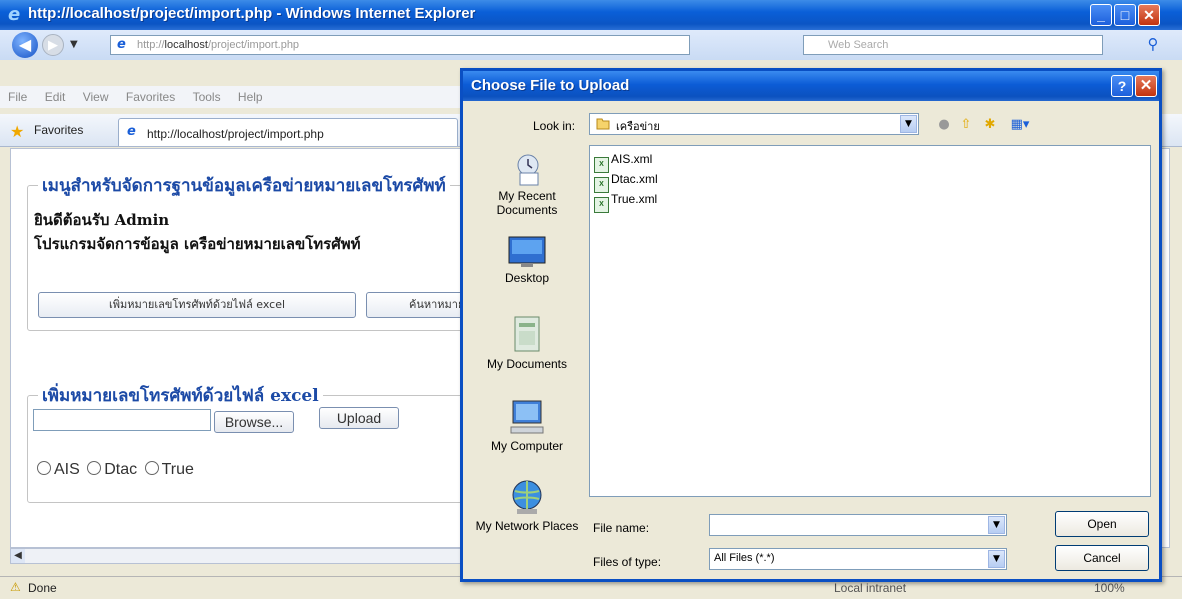 Image resolution: width=1182 pixels, height=599 pixels. Describe the element at coordinates (1146, 86) in the screenshot. I see `dialog-close-button: ✕` at that location.